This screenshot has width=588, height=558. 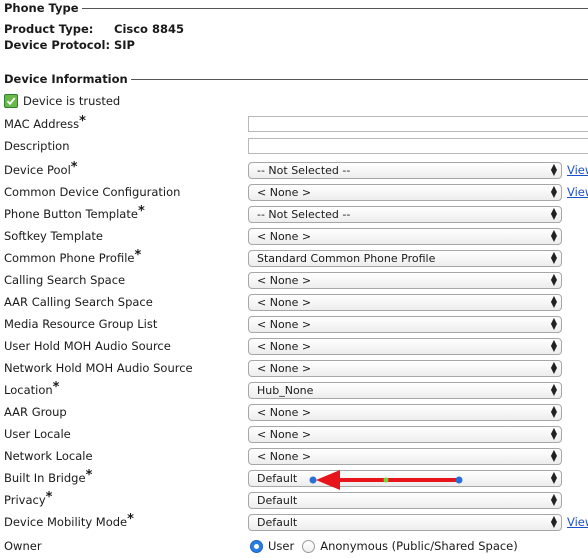 What do you see at coordinates (49, 29) in the screenshot?
I see `product-type-label: Product Type:` at bounding box center [49, 29].